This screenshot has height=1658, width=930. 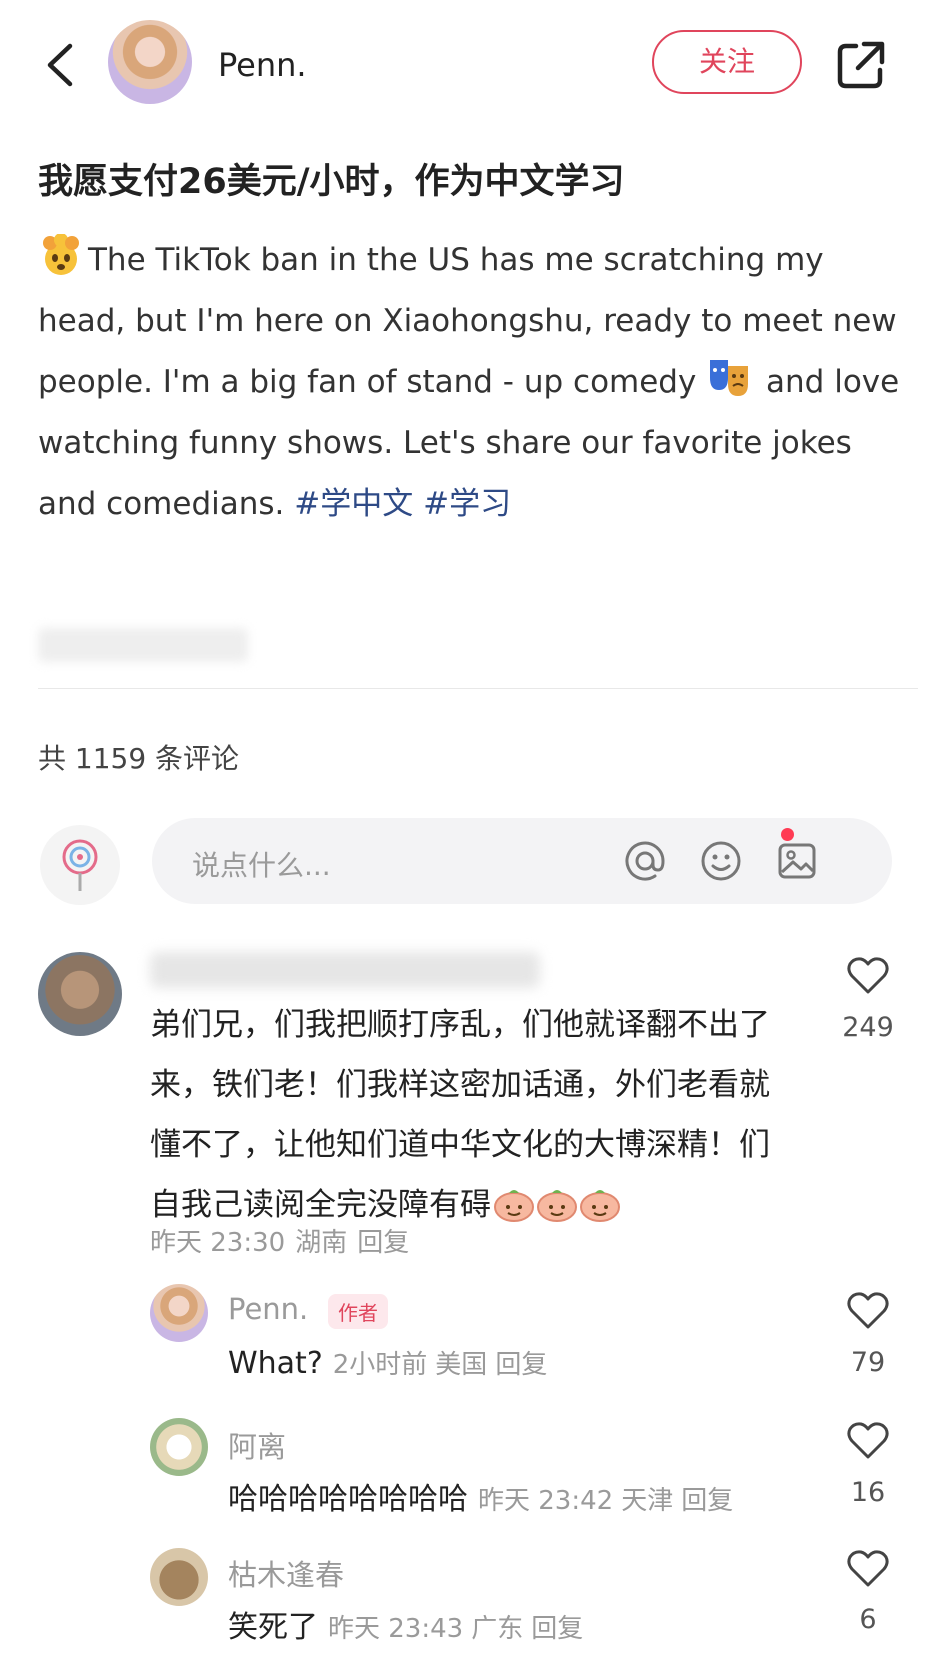 What do you see at coordinates (348, 1499) in the screenshot?
I see `reply-text: 哈哈哈哈哈哈哈哈` at bounding box center [348, 1499].